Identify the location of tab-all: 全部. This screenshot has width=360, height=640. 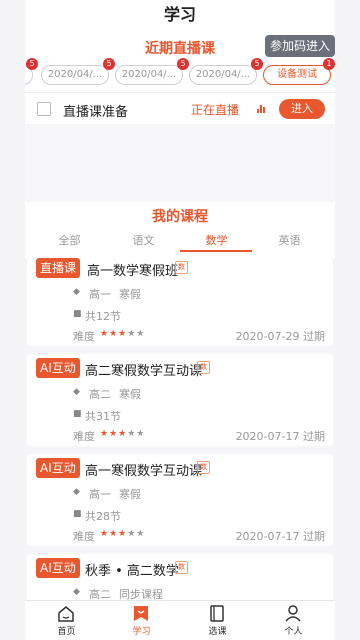
(69, 240).